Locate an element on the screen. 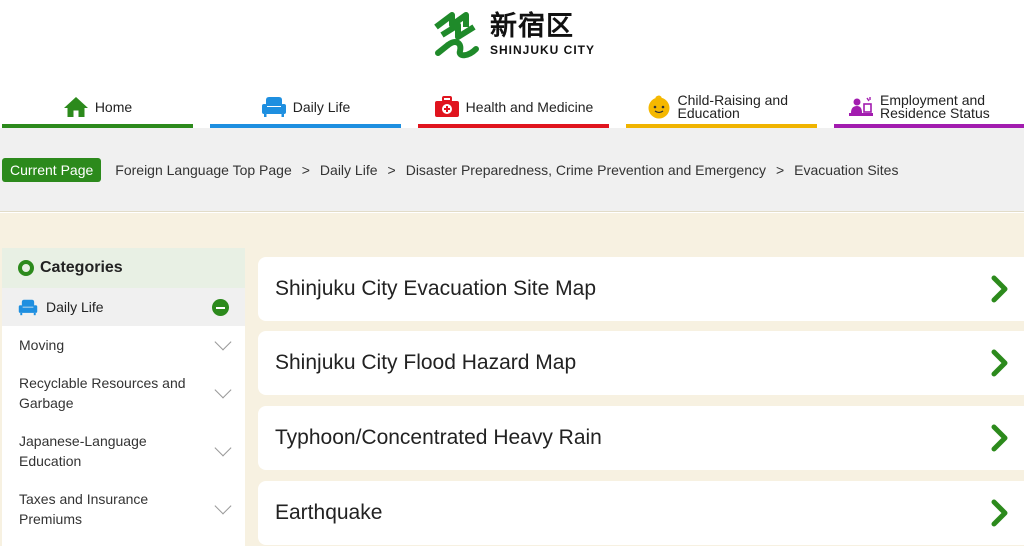 This screenshot has height=546, width=1024. categories-heading: Categories is located at coordinates (123, 268).